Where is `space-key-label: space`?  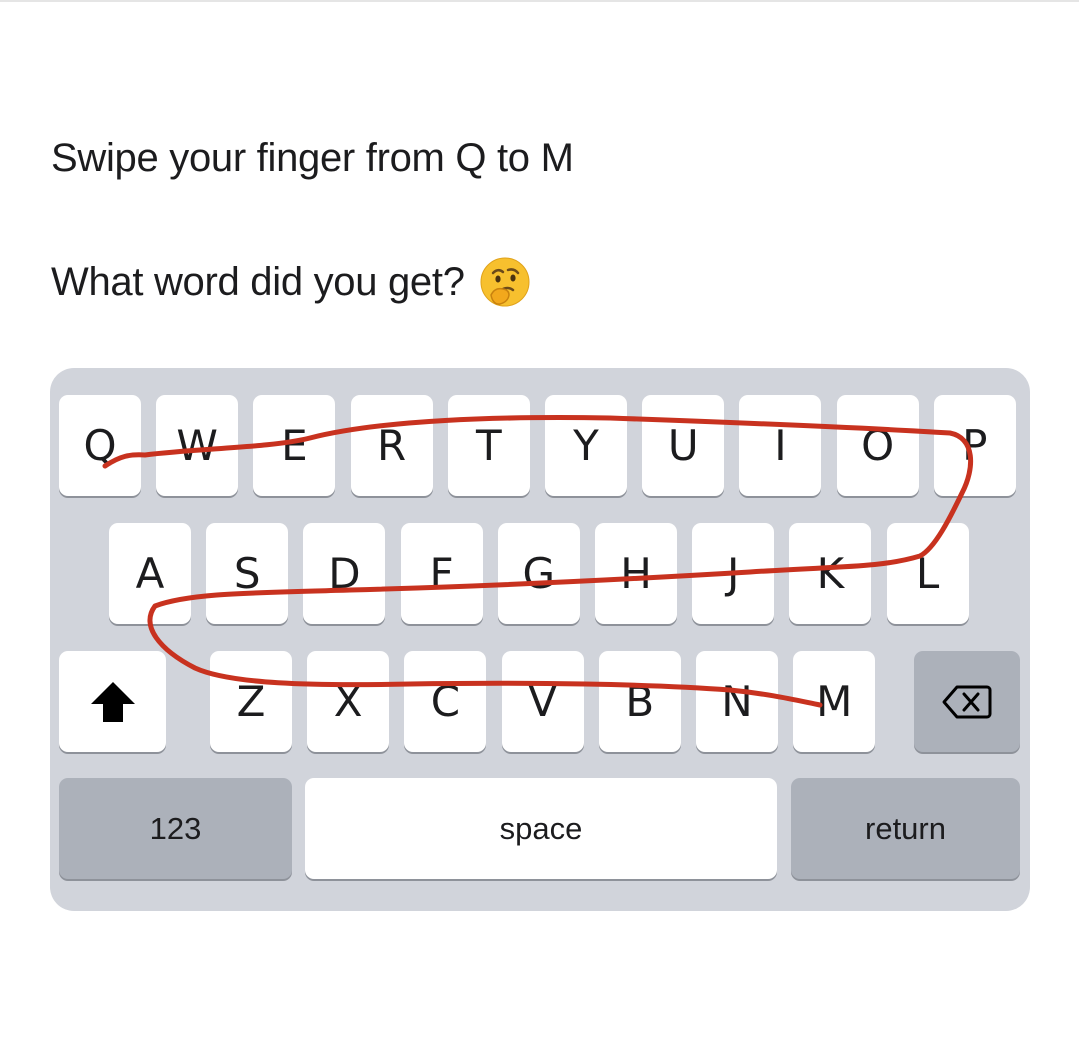
space-key-label: space is located at coordinates (541, 828).